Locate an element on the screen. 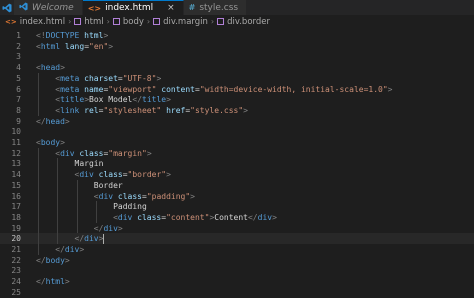  vscode-icon is located at coordinates (23, 7).